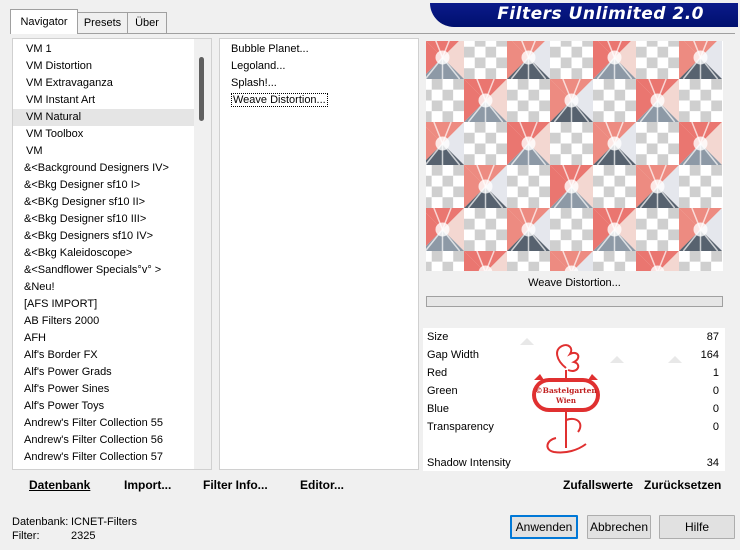  I want to click on category-item: &<Bkg Designer sf10 III>, so click(104, 219).